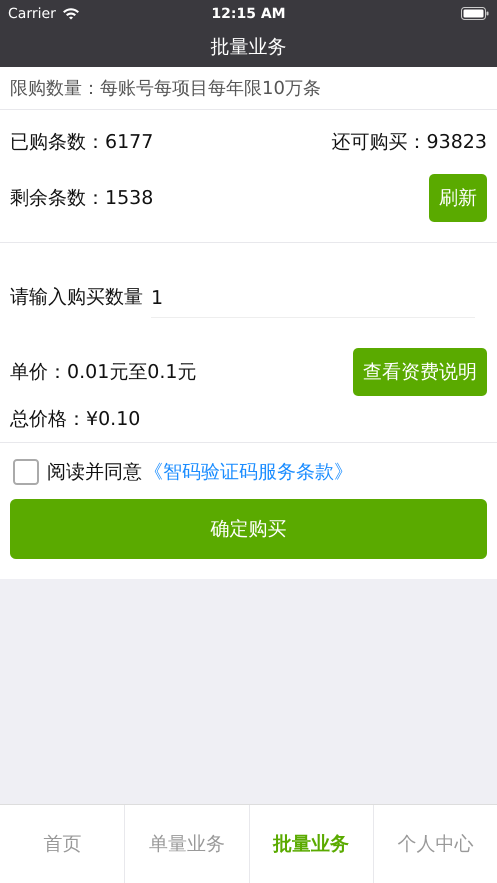  Describe the element at coordinates (420, 372) in the screenshot. I see `fee-info-button: 查看资费说明` at that location.